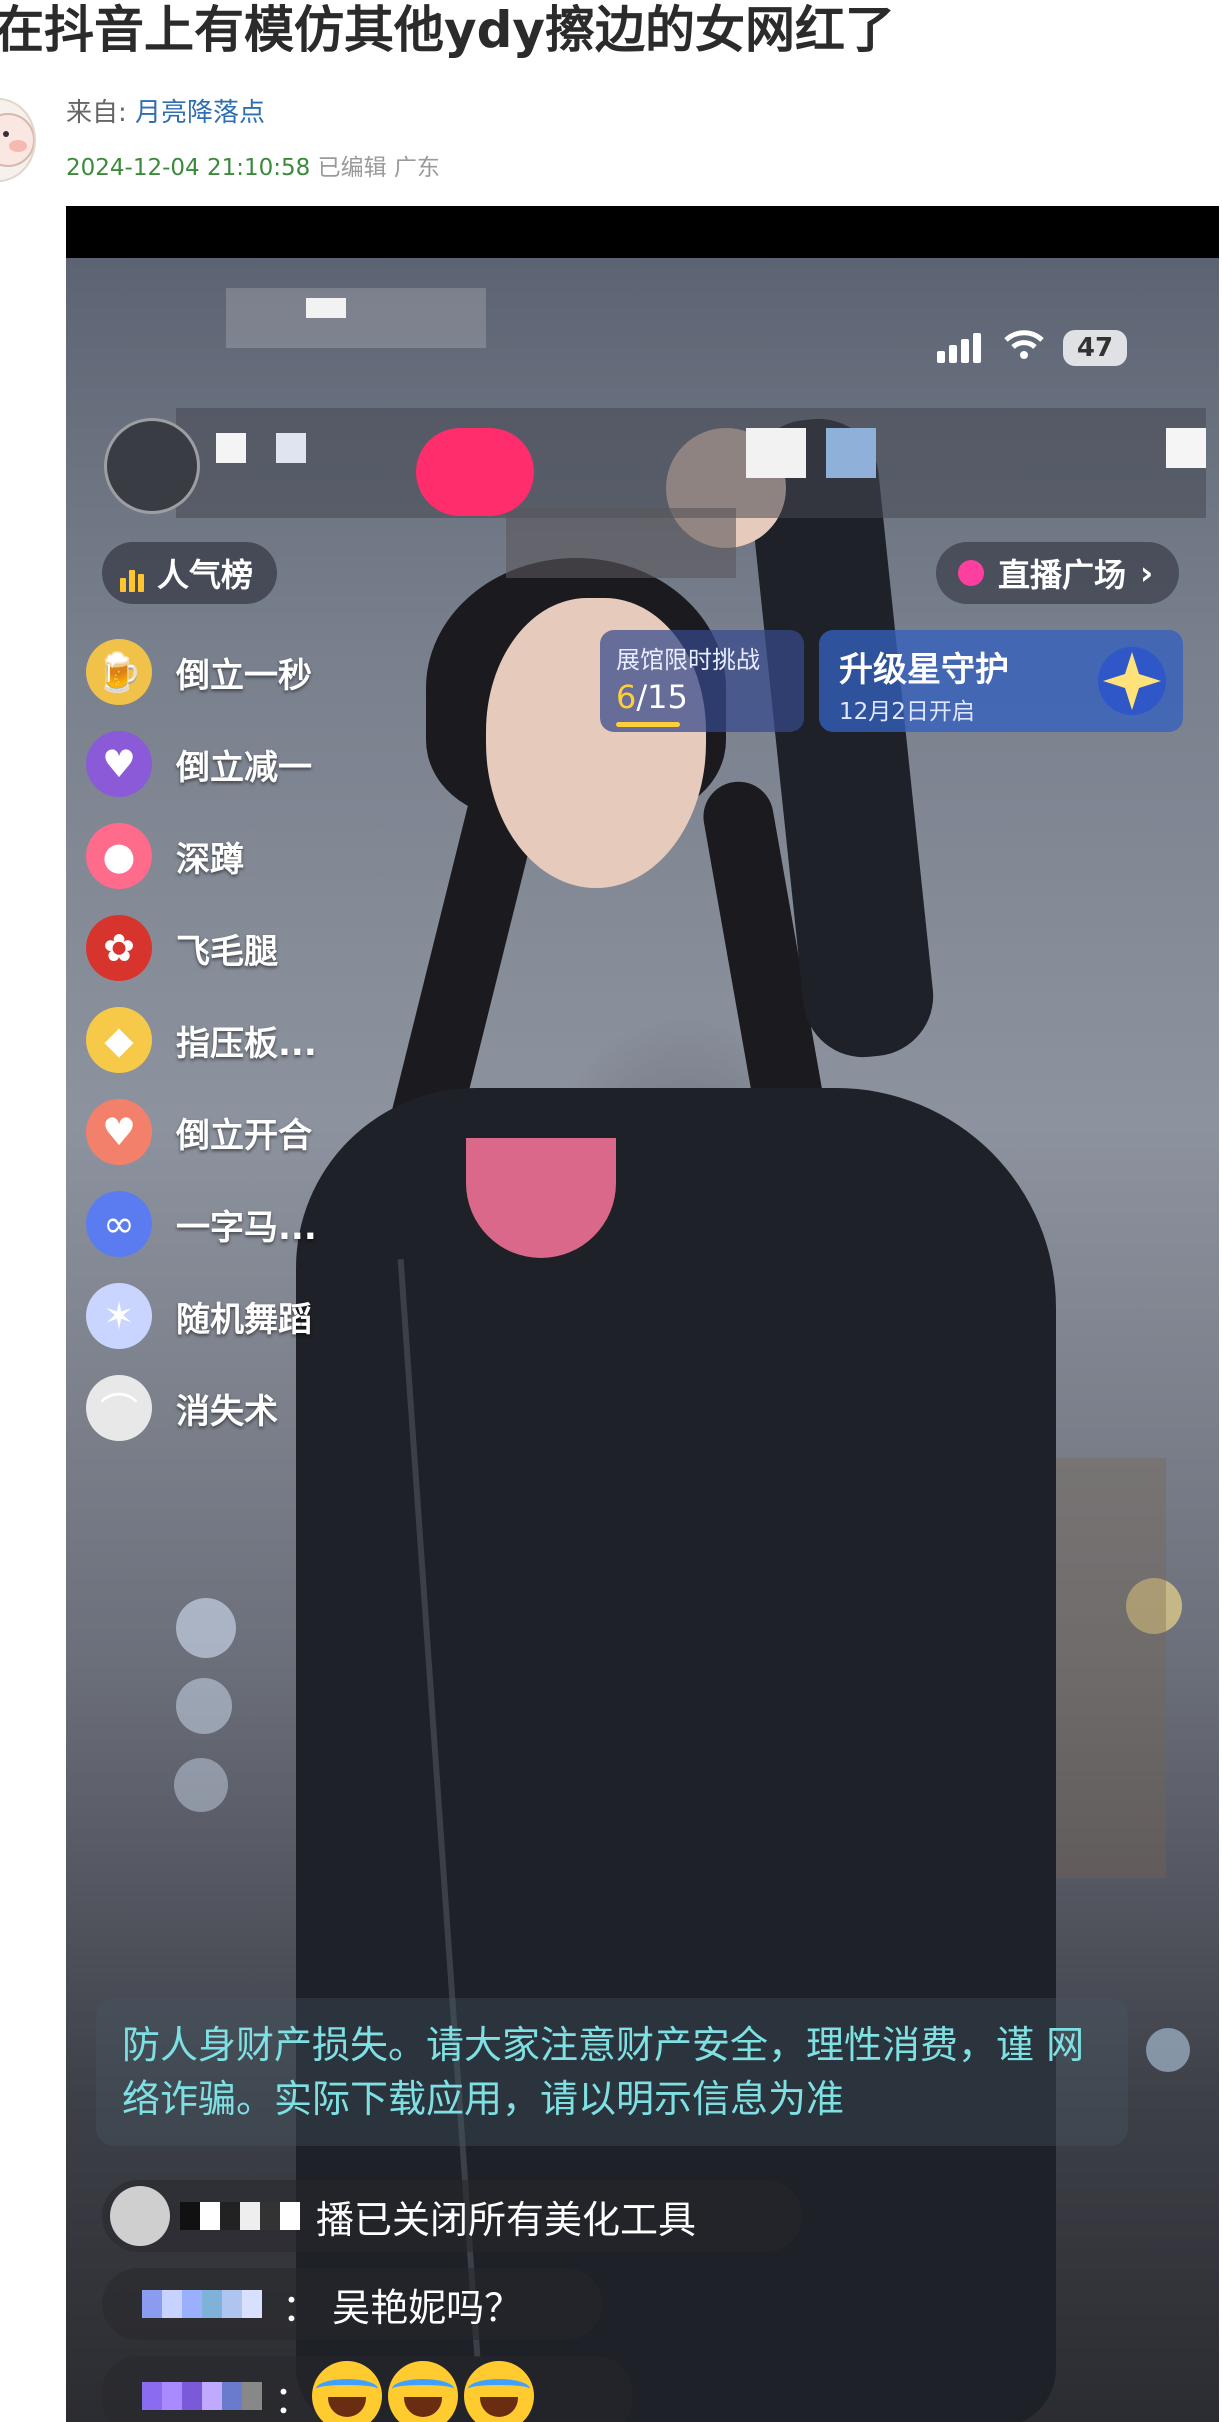  What do you see at coordinates (971, 573) in the screenshot?
I see `plaza-dot-icon` at bounding box center [971, 573].